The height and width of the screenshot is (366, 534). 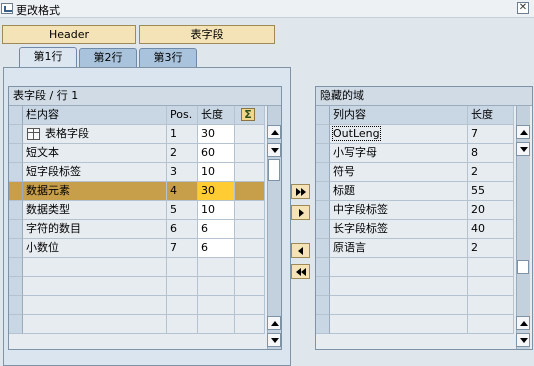 What do you see at coordinates (48, 57) in the screenshot?
I see `tab-row-1: 第1行` at bounding box center [48, 57].